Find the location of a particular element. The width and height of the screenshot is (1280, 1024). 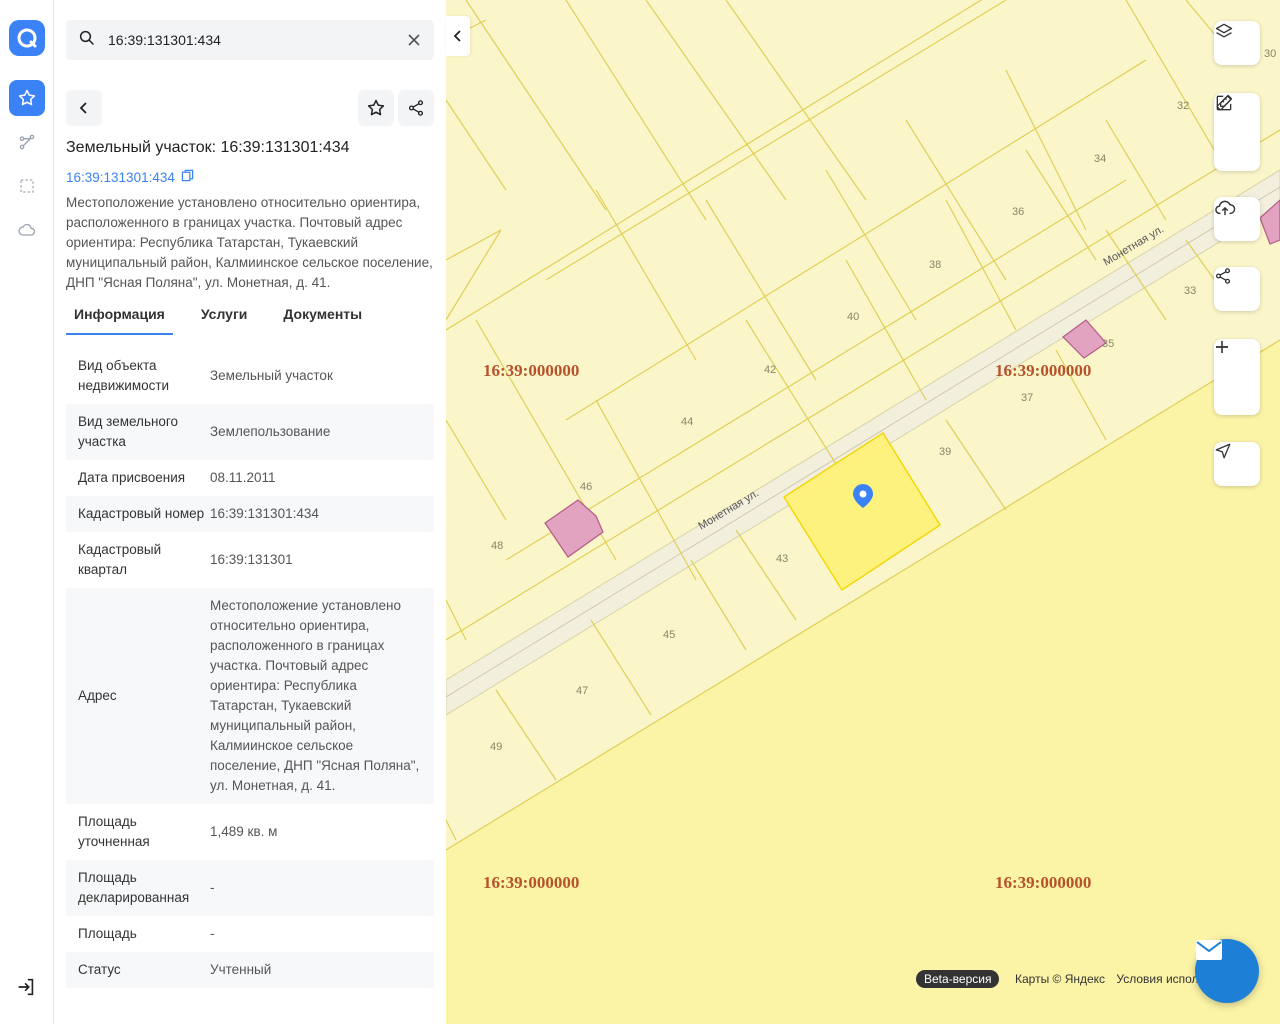

row-key: Площадь уточненная is located at coordinates (114, 831).